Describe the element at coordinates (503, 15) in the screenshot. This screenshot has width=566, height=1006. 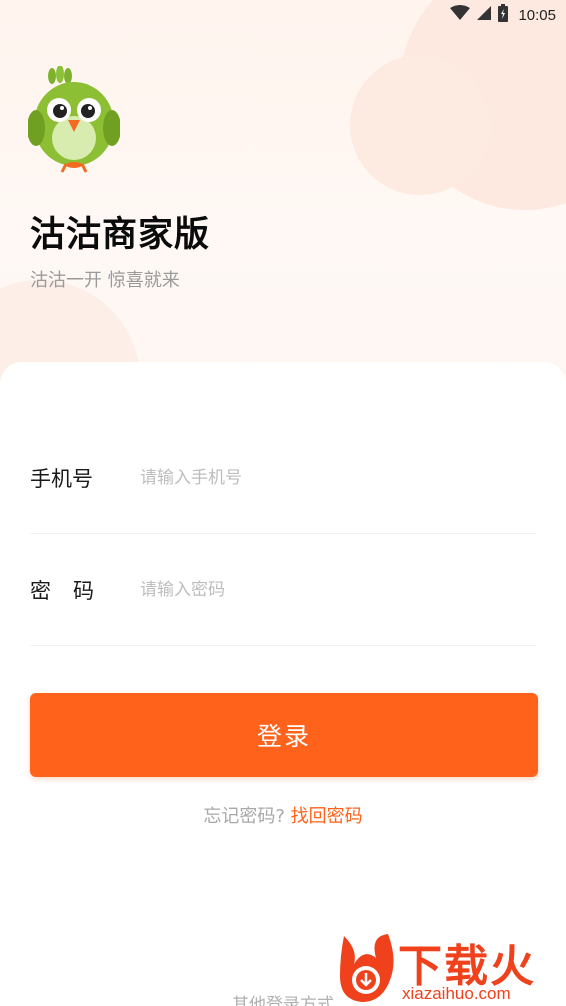
I see `battery-icon` at that location.